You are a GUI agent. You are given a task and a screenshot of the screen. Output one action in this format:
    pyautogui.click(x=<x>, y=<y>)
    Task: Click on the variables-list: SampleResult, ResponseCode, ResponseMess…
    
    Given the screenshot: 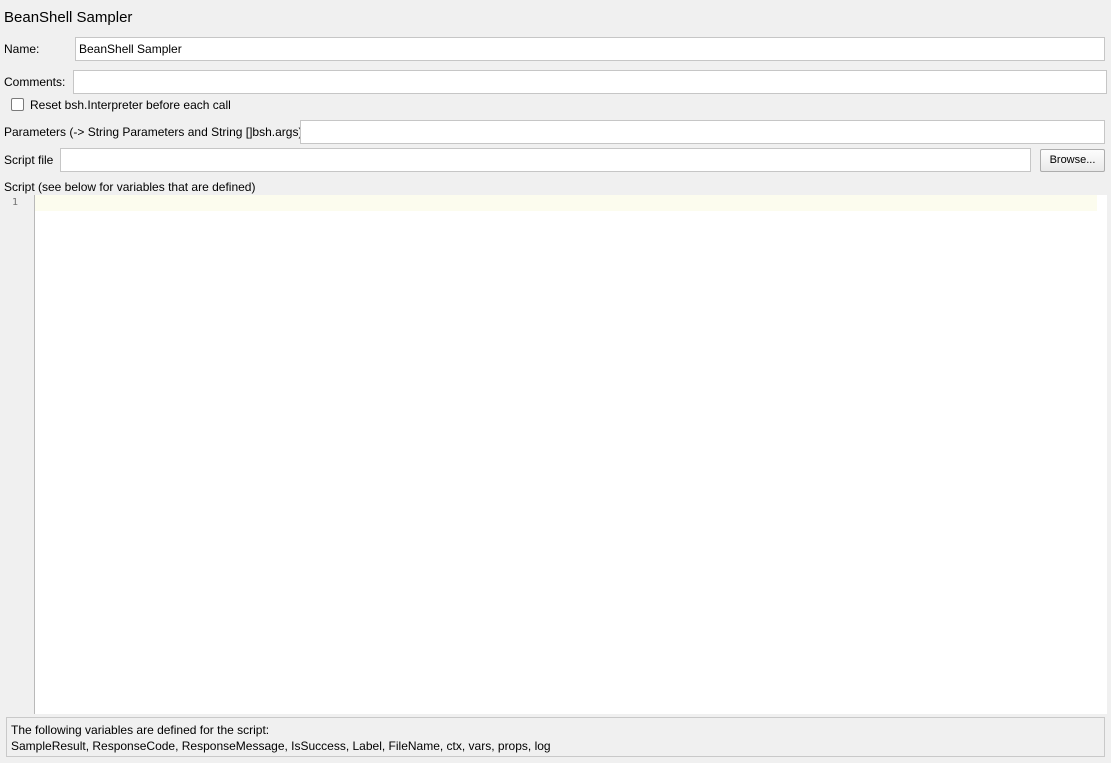 What is the action you would take?
    pyautogui.click(x=281, y=746)
    